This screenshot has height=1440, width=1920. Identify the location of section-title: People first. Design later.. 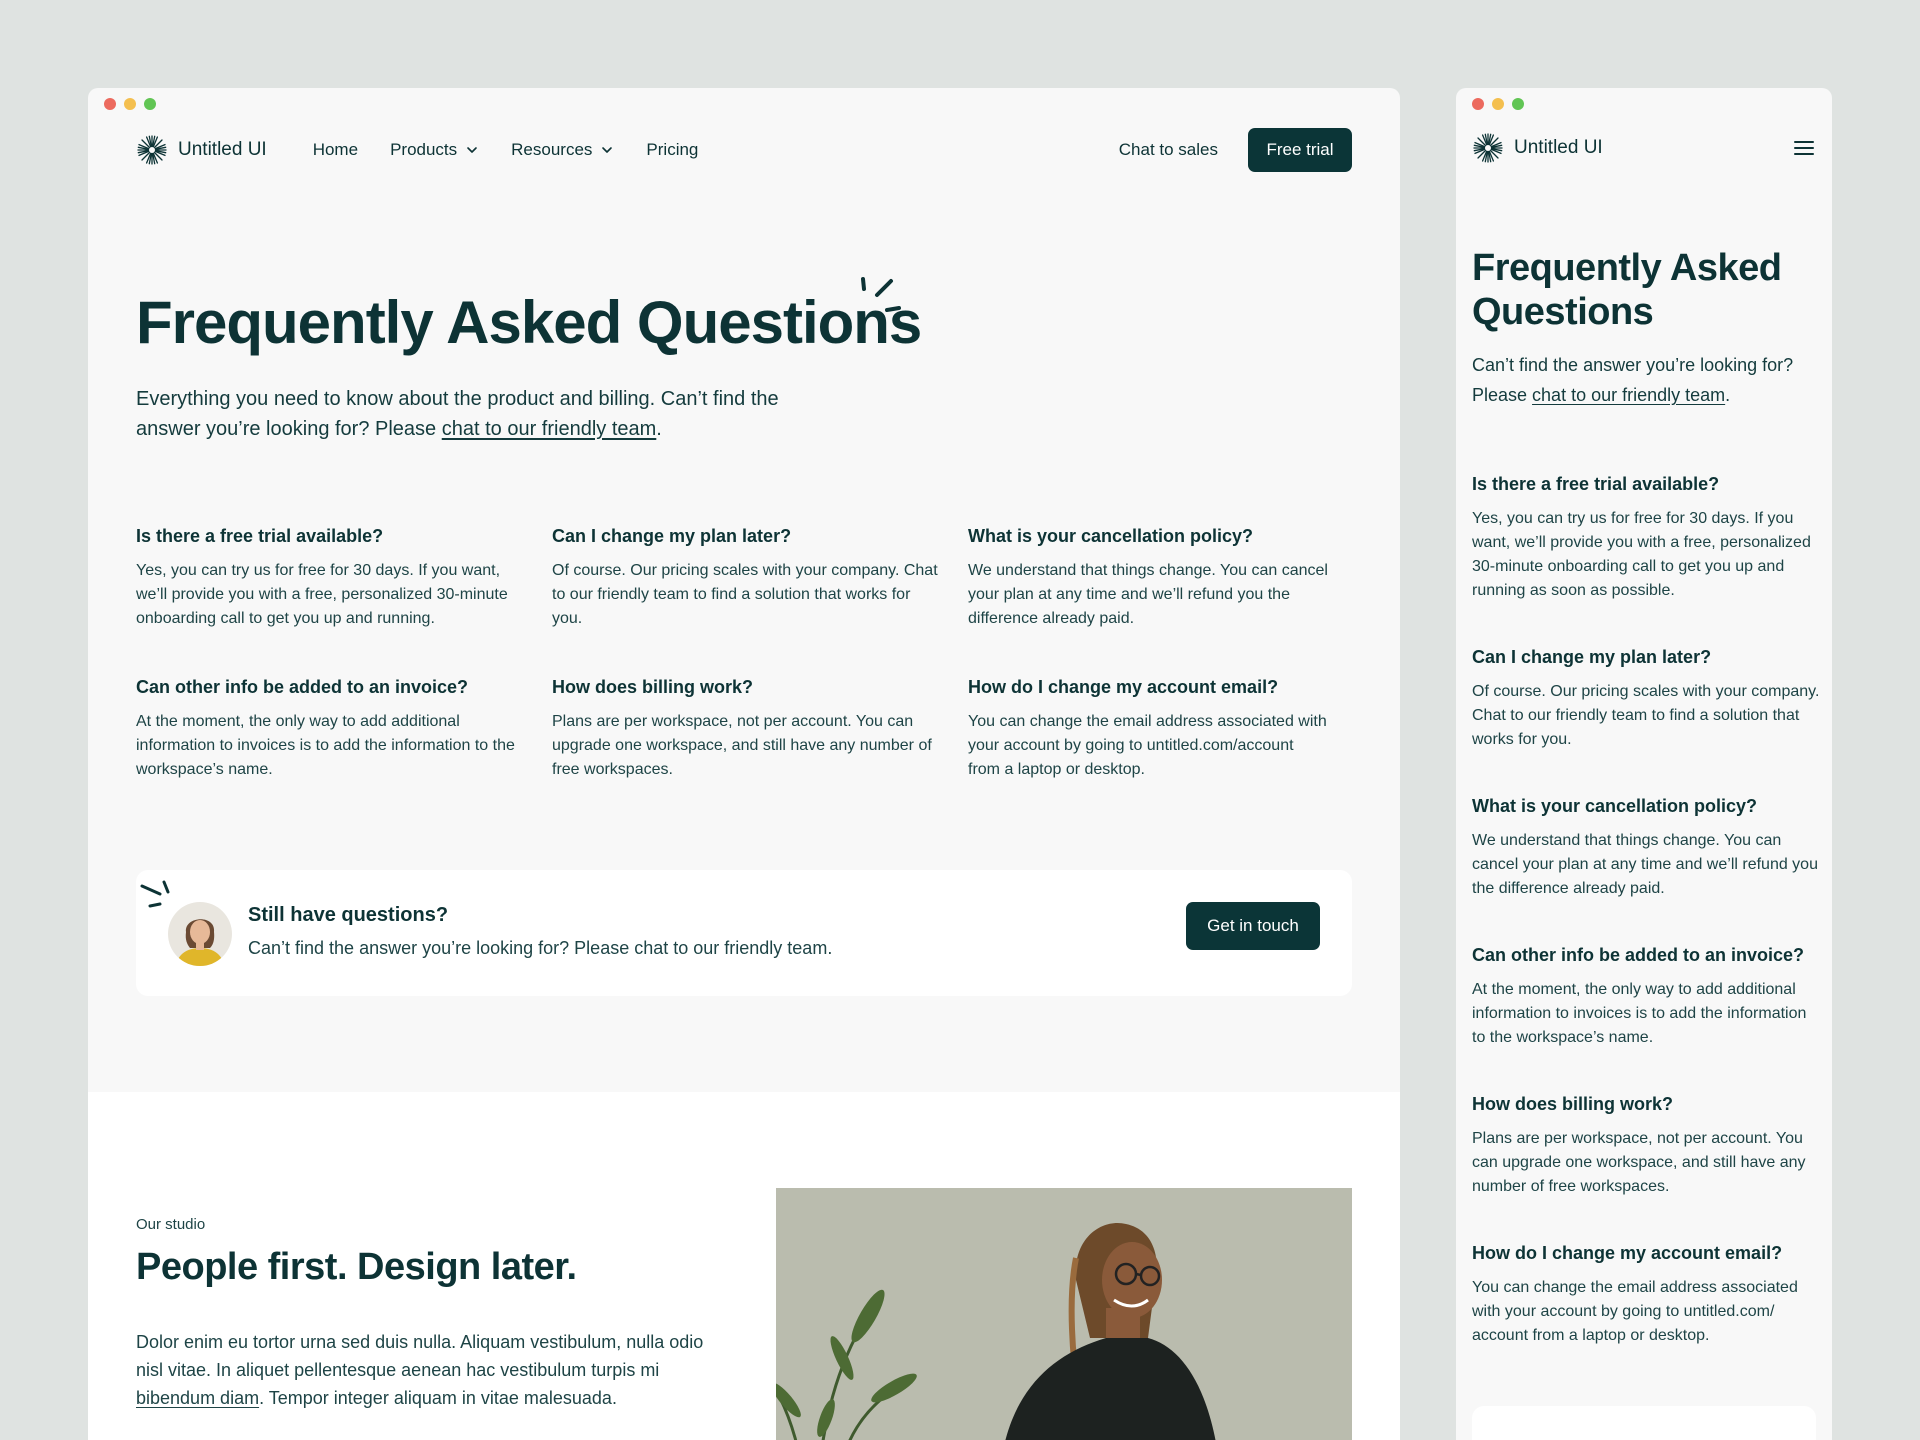
(356, 1267).